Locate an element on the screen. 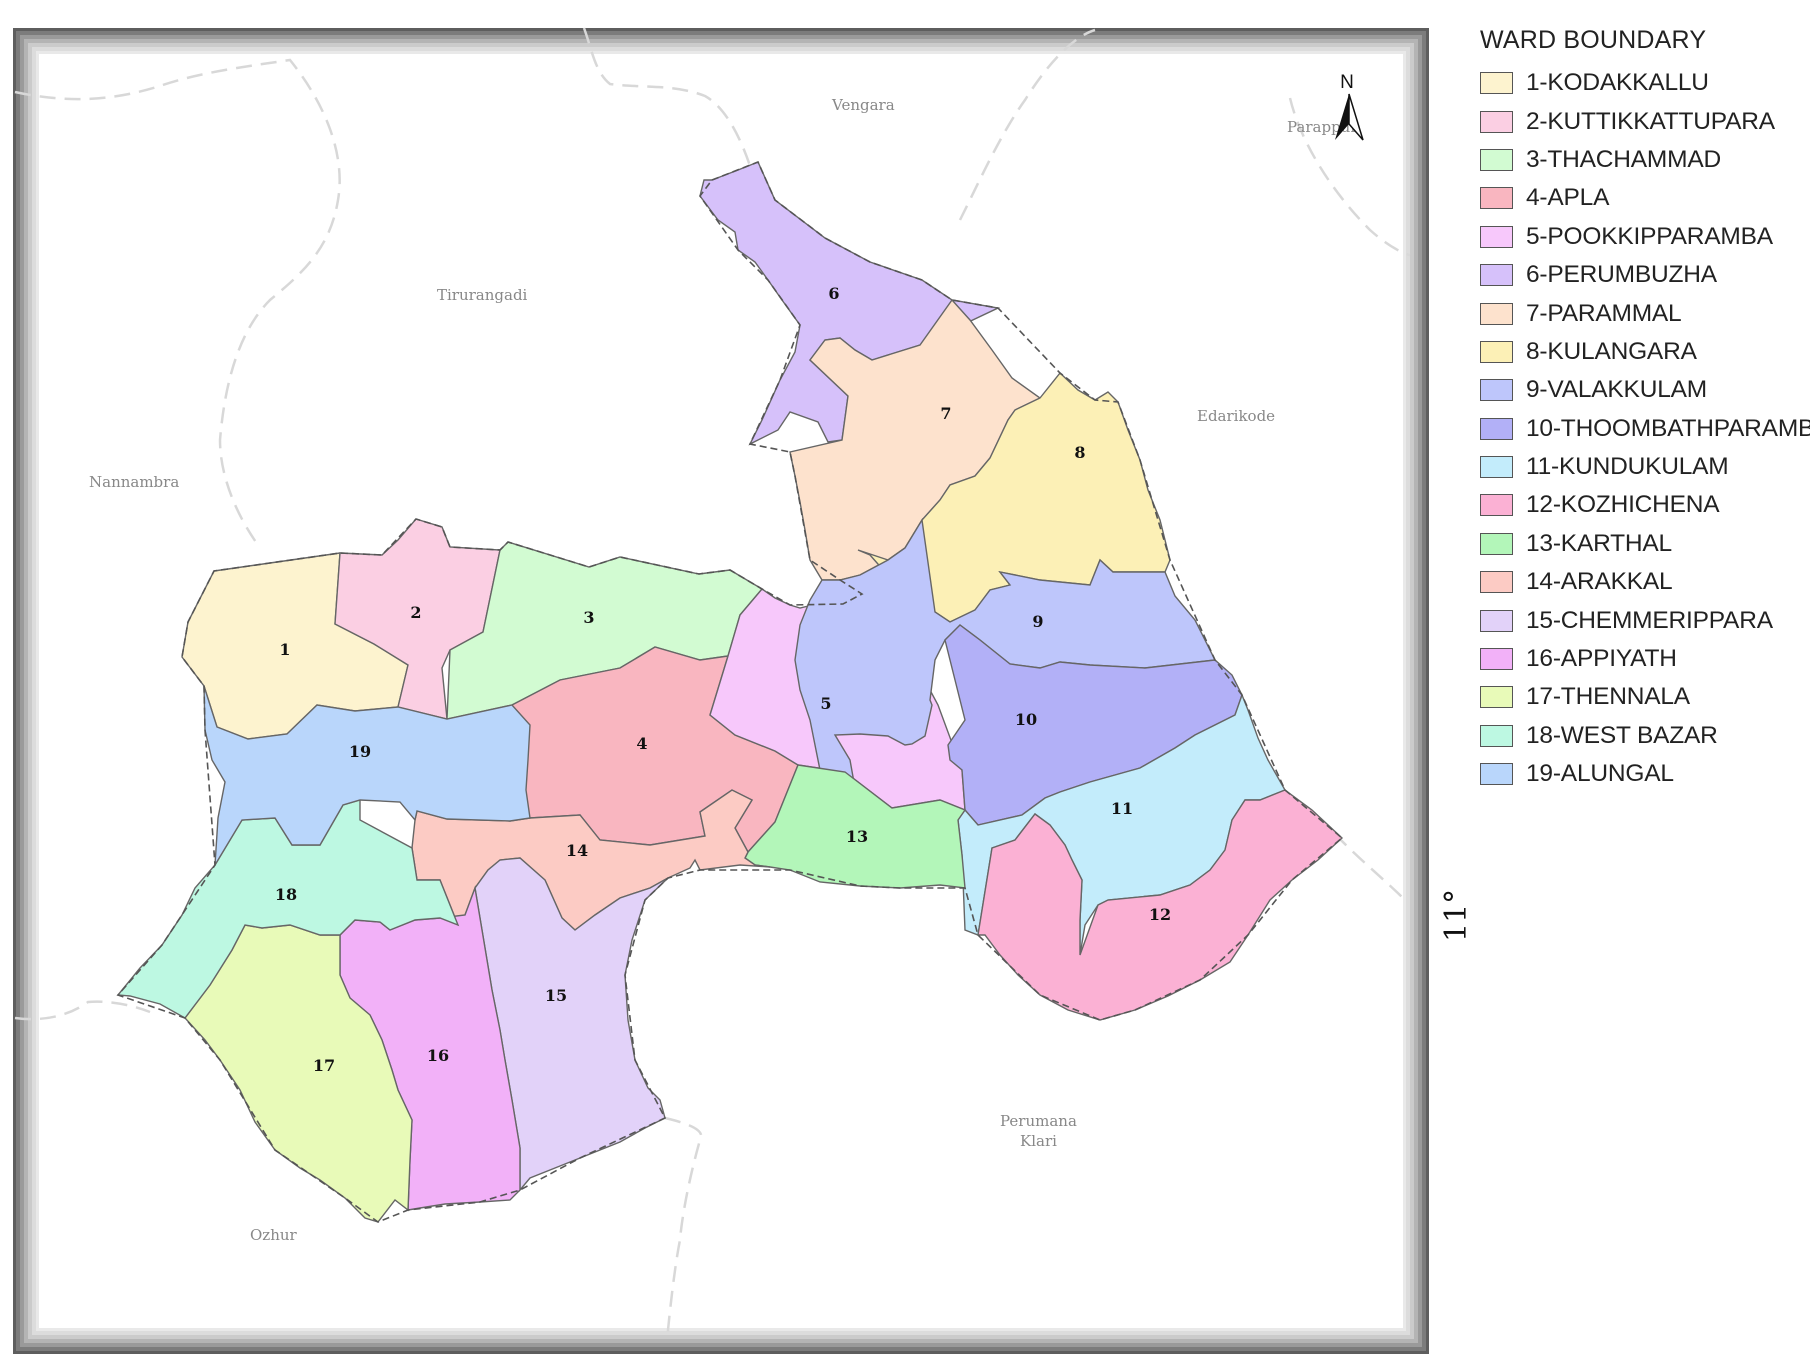  ward-label-3: 3 is located at coordinates (588, 617).